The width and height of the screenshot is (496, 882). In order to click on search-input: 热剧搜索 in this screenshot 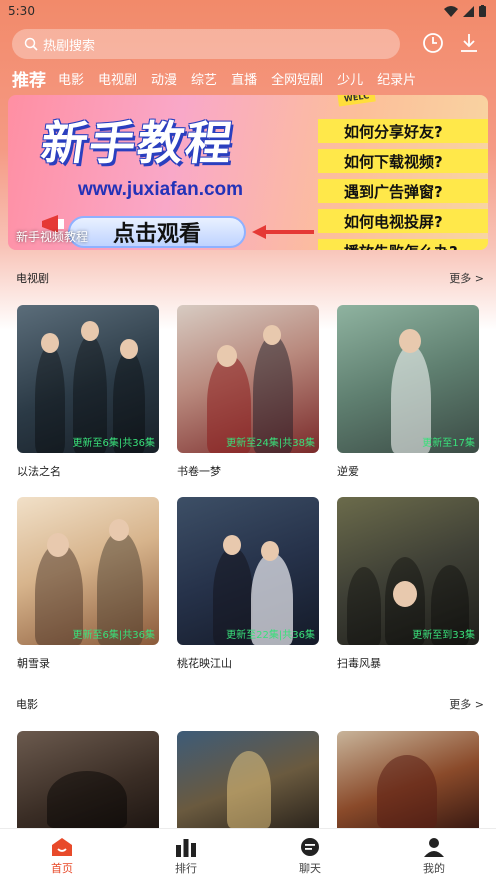, I will do `click(206, 44)`.